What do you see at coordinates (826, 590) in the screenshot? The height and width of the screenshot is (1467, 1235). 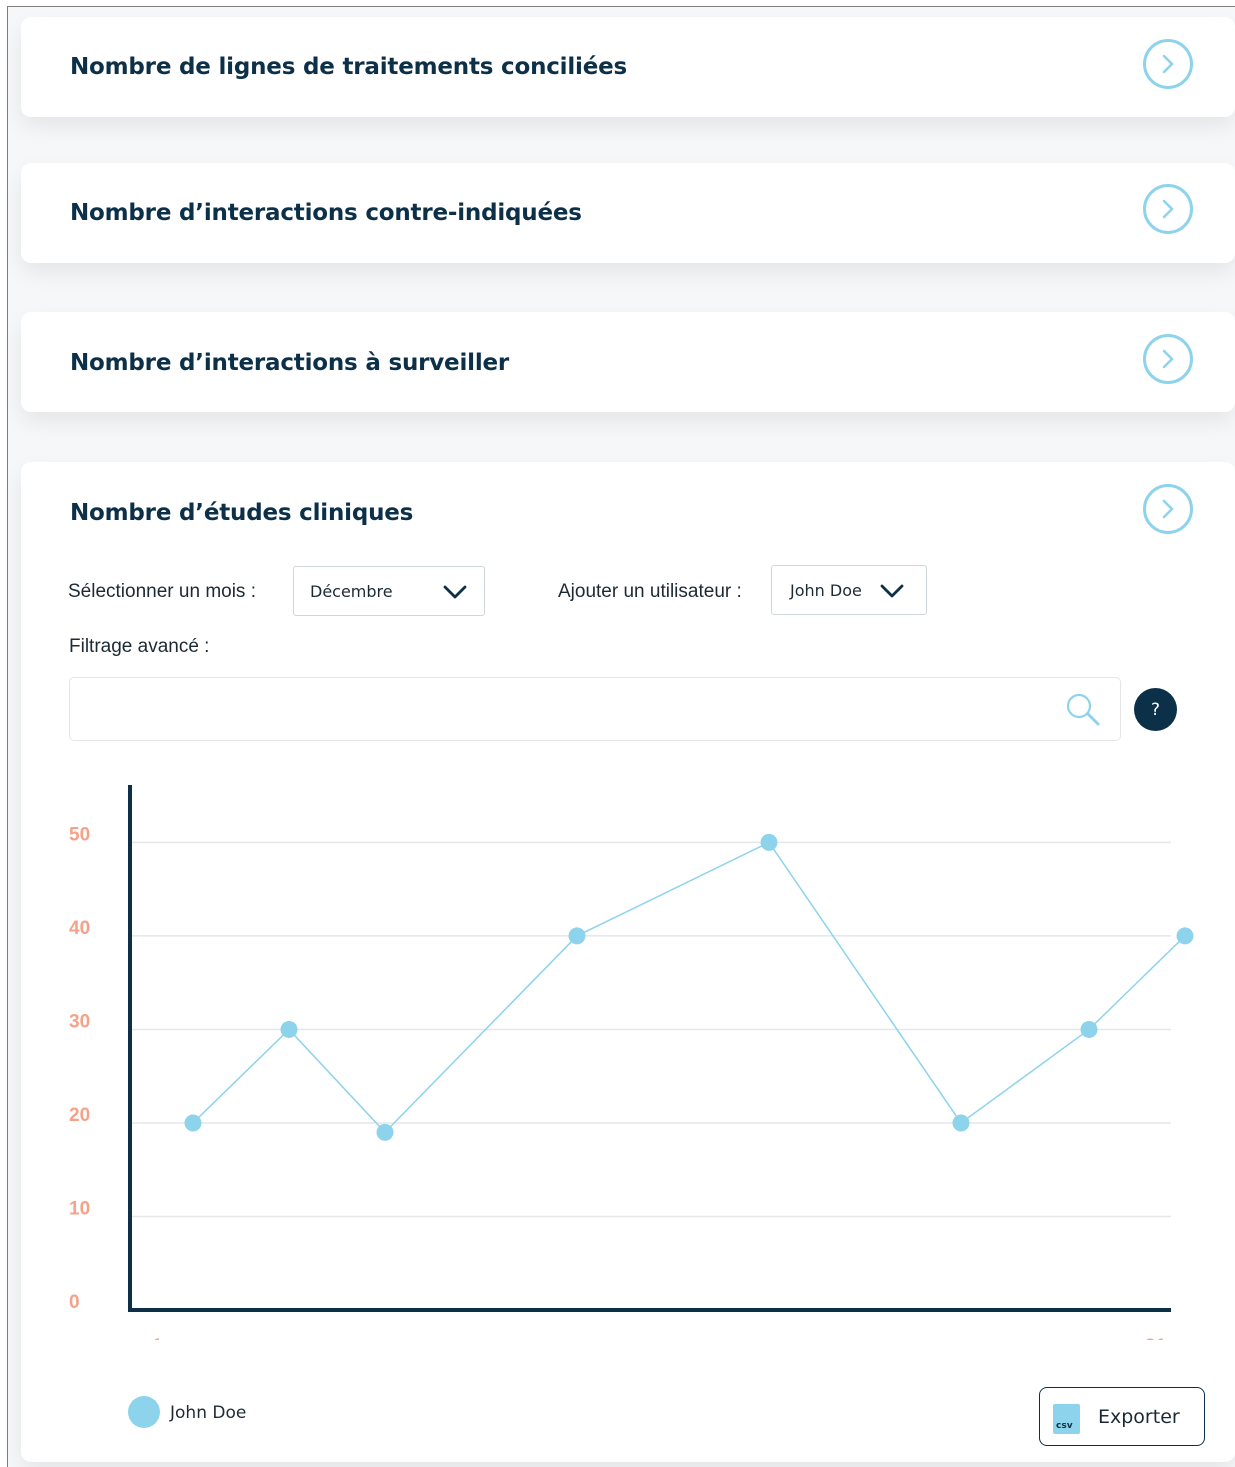 I see `user-value: John Doe` at bounding box center [826, 590].